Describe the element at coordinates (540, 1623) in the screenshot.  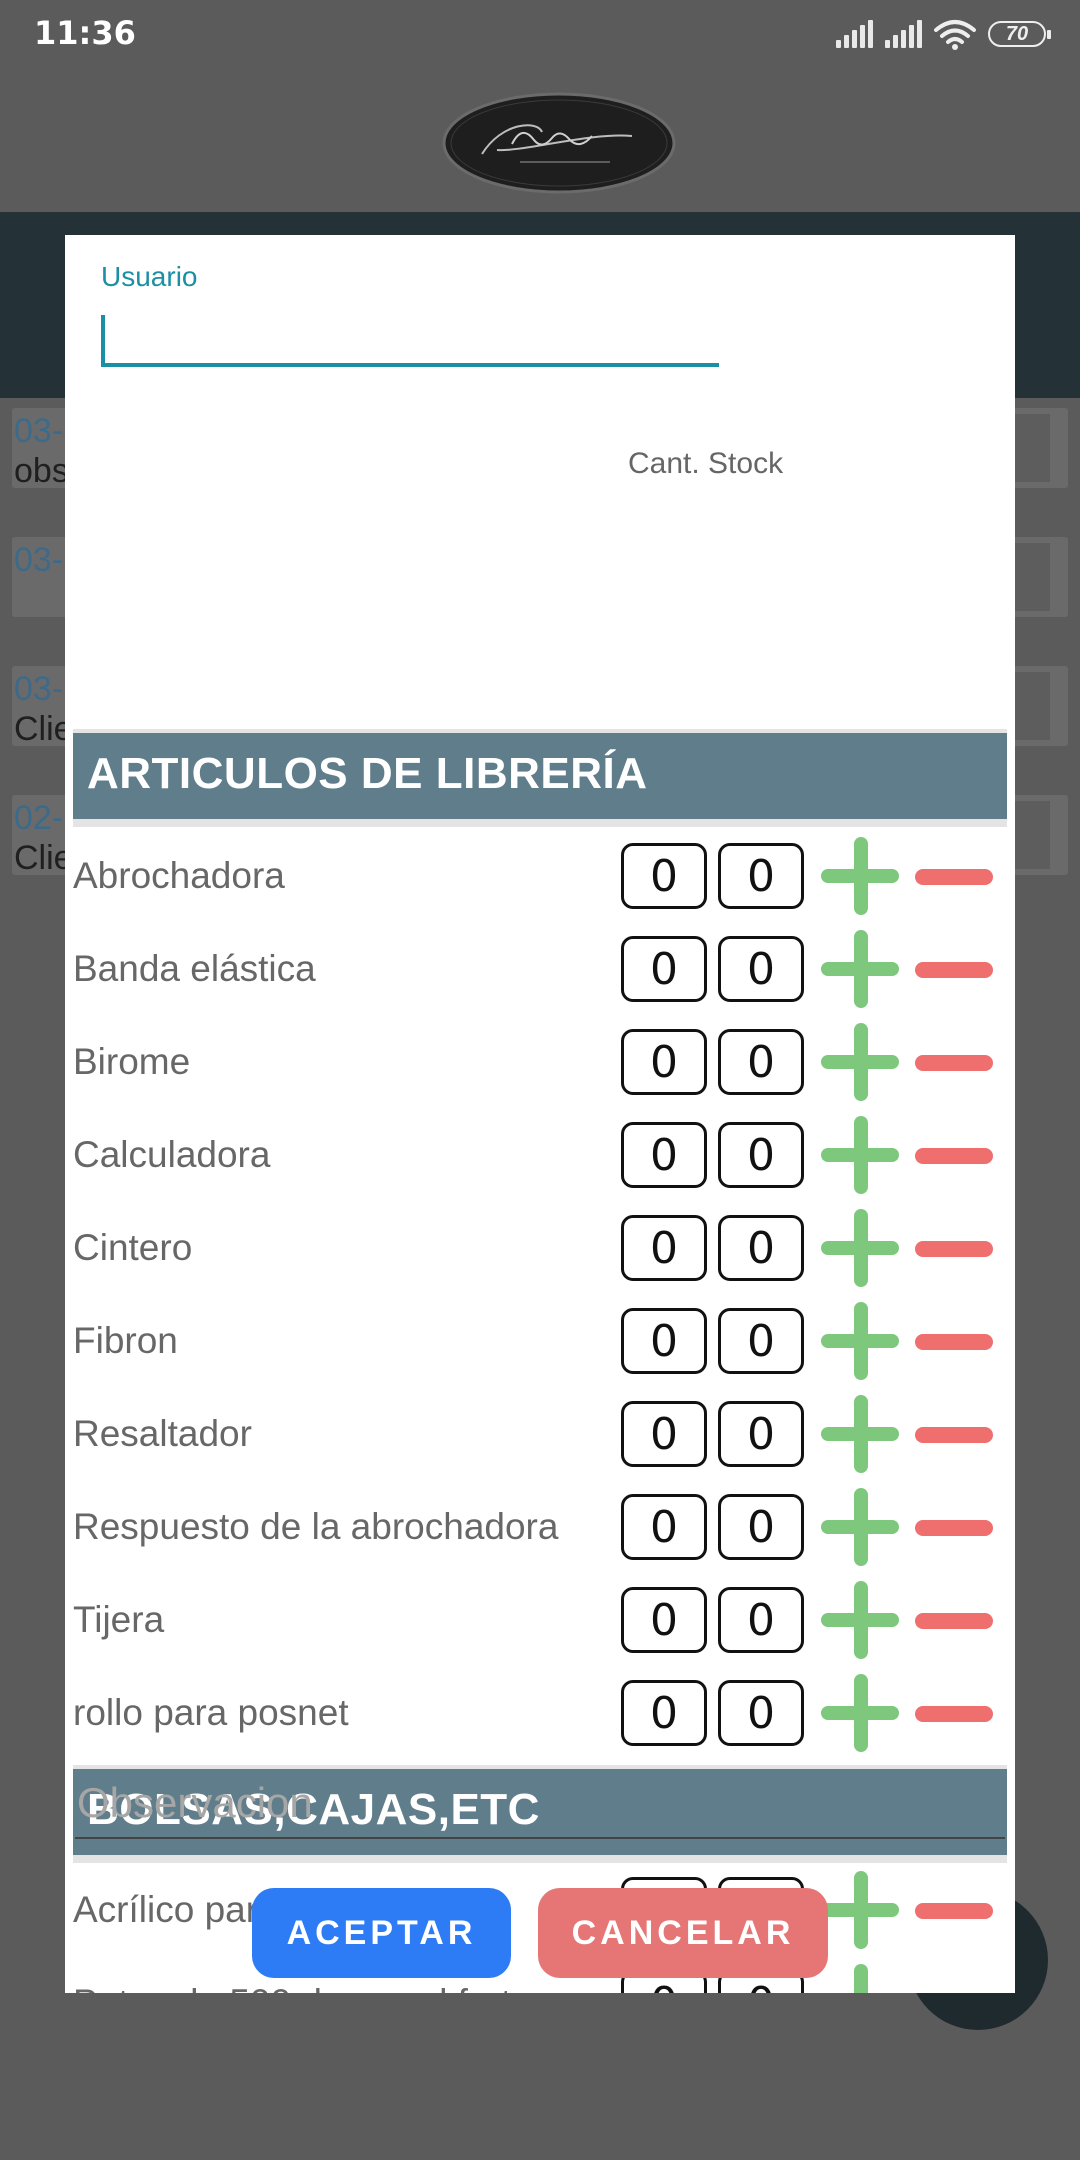
I see `list-item: Tijera 0 0` at that location.